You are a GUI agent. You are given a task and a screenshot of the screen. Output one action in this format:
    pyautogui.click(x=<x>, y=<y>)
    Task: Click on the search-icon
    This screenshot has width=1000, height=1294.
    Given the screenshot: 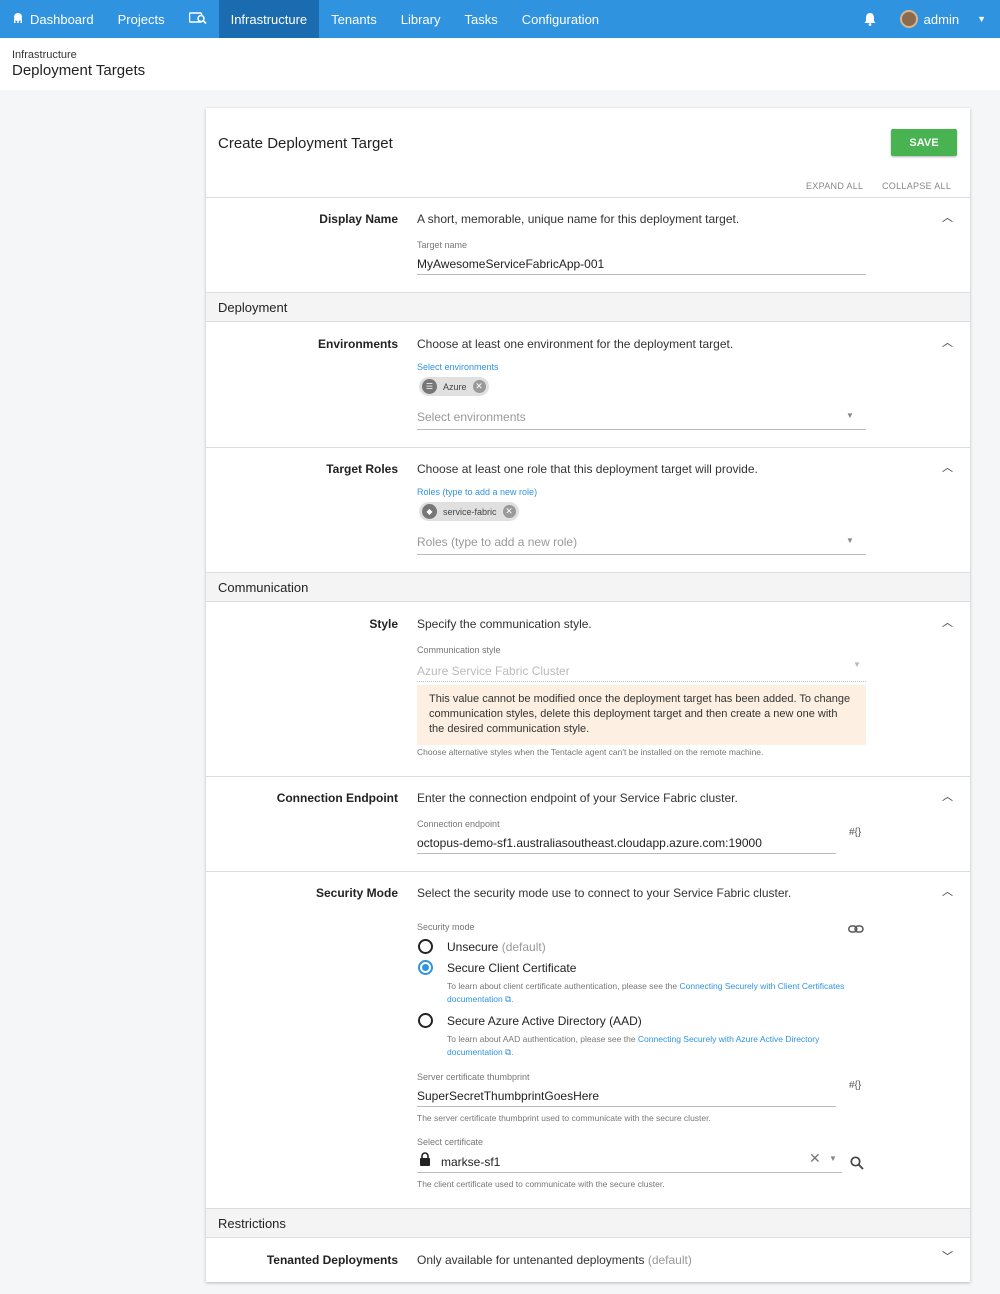 What is the action you would take?
    pyautogui.click(x=857, y=1164)
    